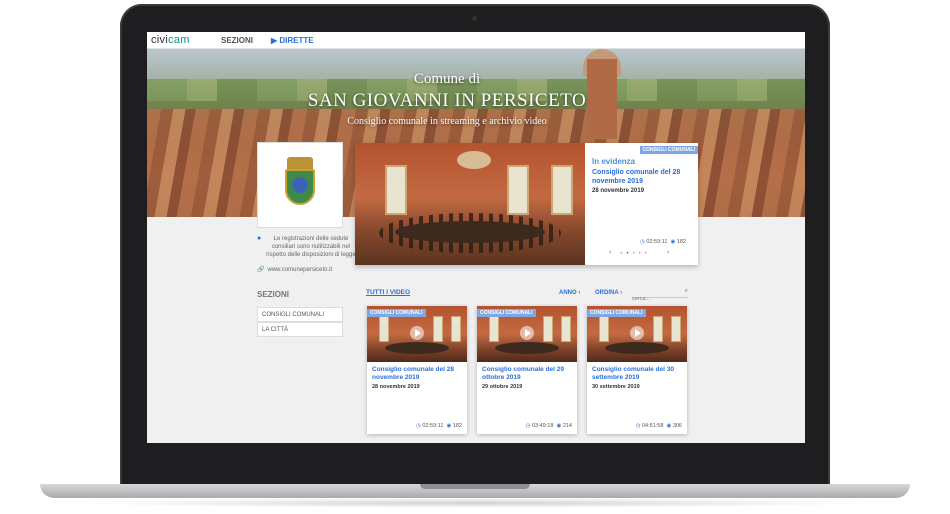 The image size is (950, 514). I want to click on video-duration: 03:49:18, so click(542, 426).